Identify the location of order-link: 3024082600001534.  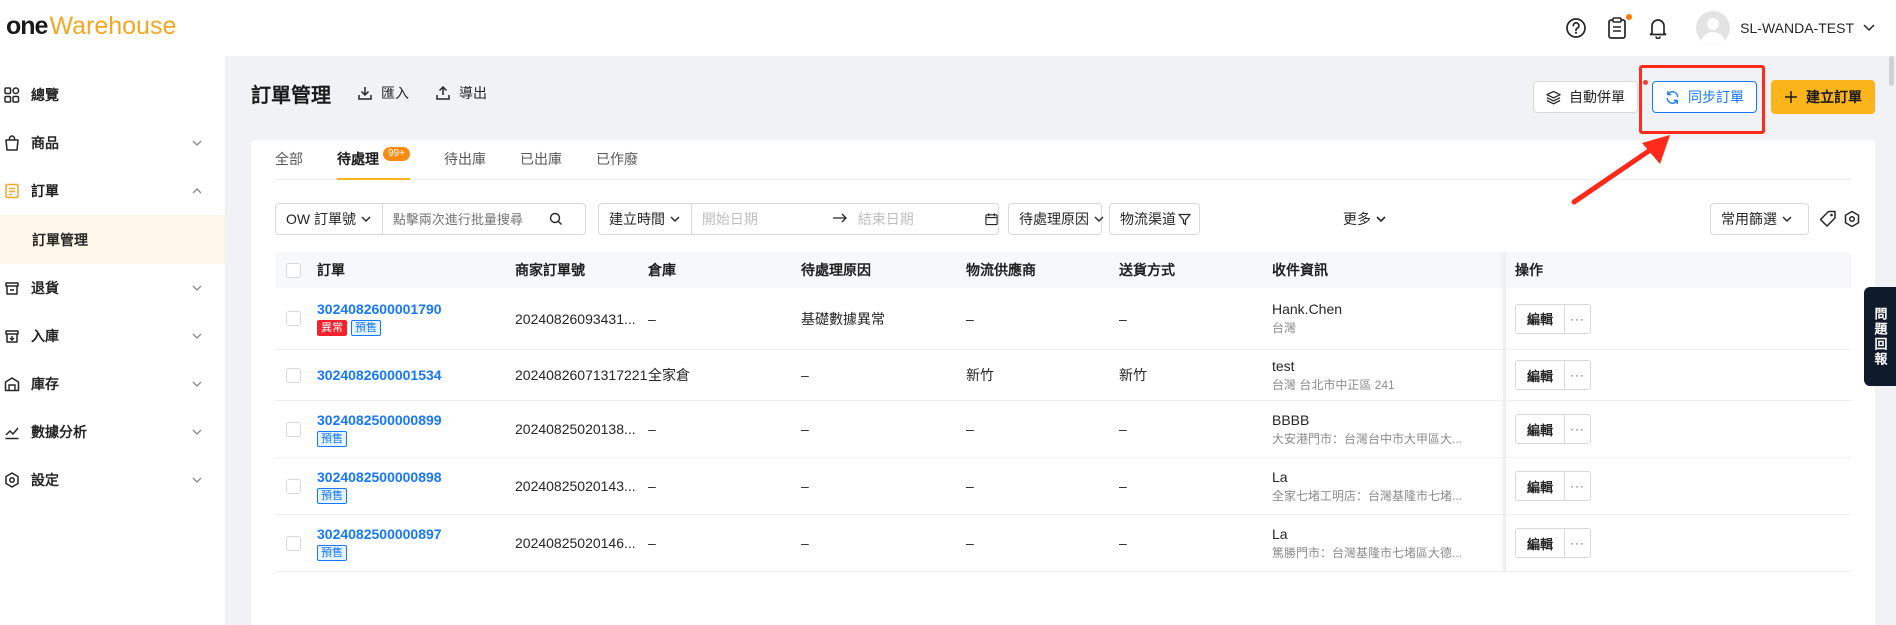
(379, 375).